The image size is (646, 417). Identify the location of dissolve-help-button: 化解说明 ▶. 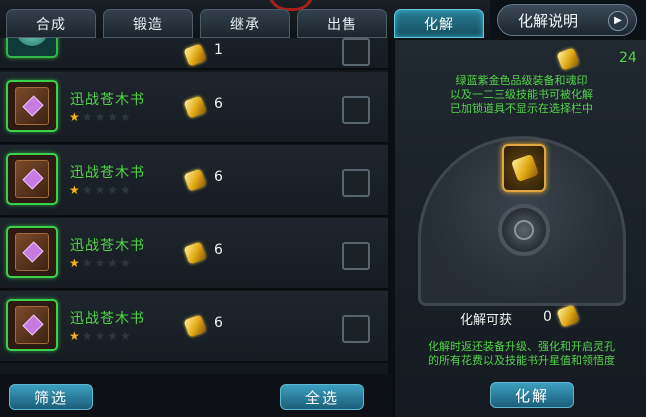
(567, 20).